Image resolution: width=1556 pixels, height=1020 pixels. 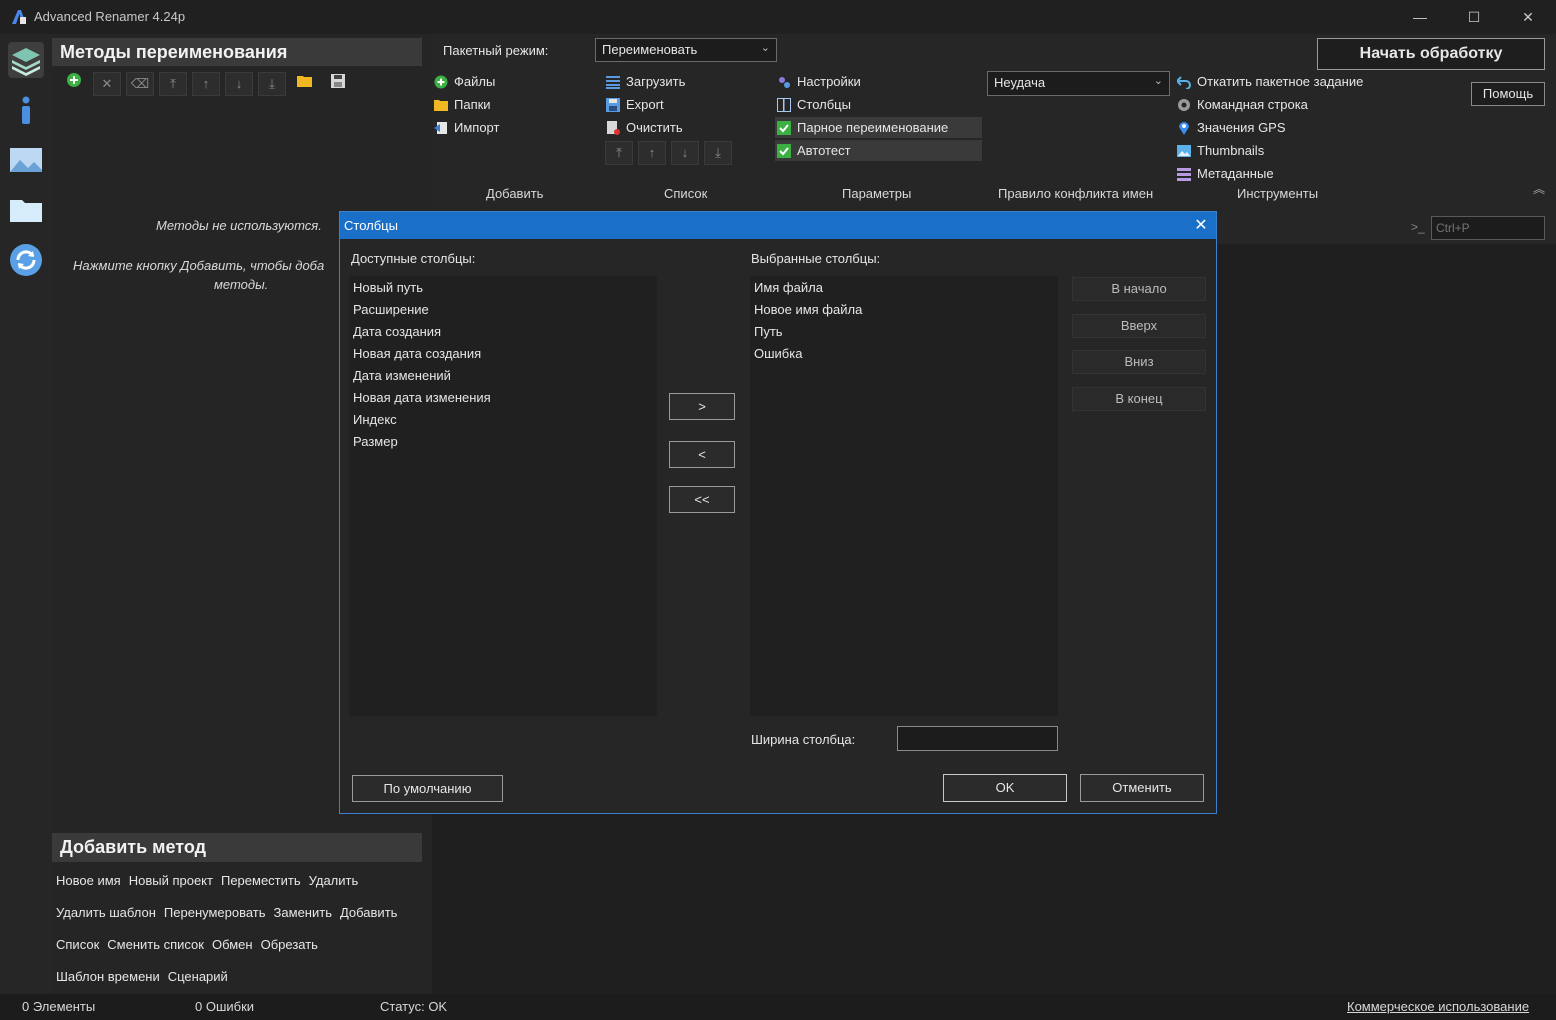 I want to click on selected-column-item: Путь, so click(x=904, y=332).